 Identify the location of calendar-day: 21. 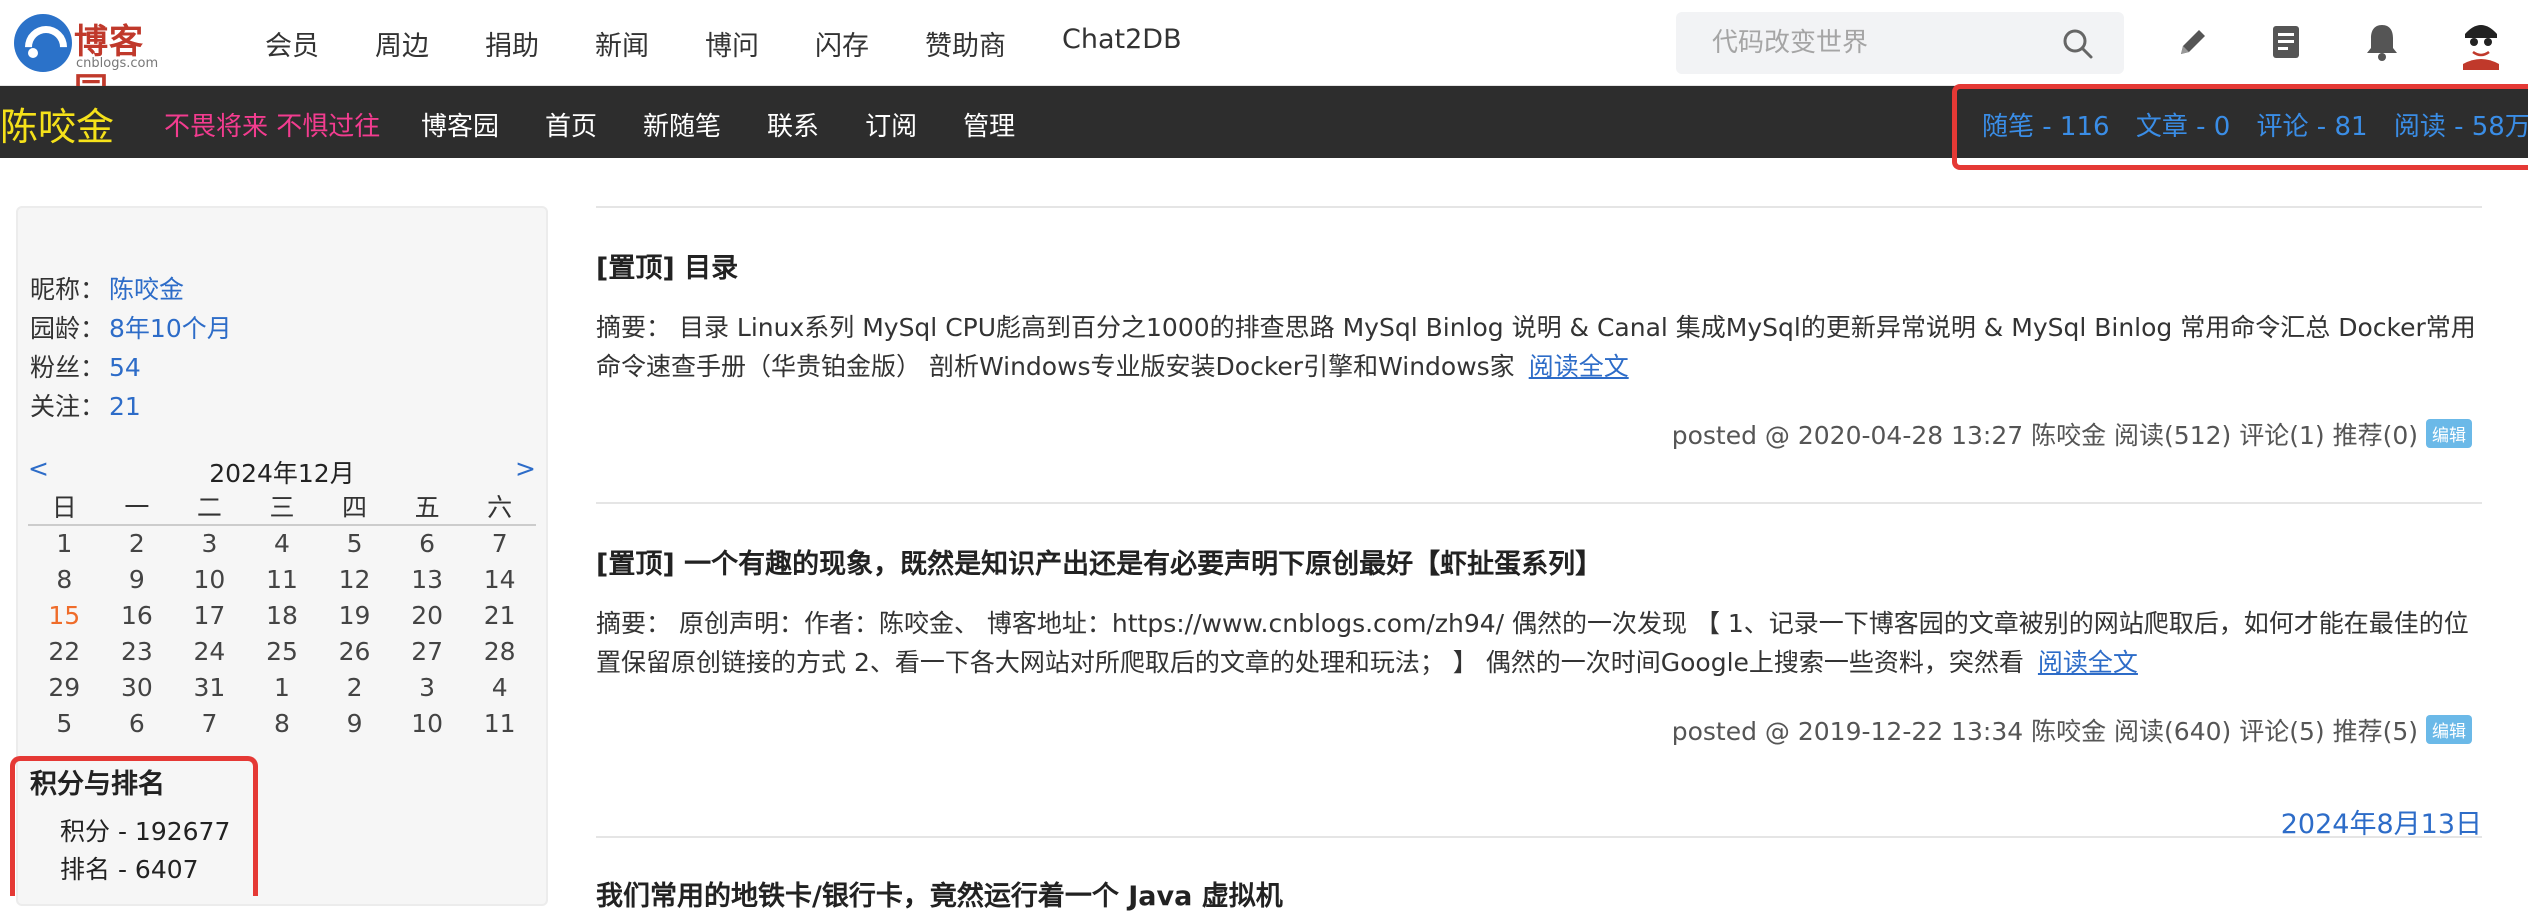
(499, 615).